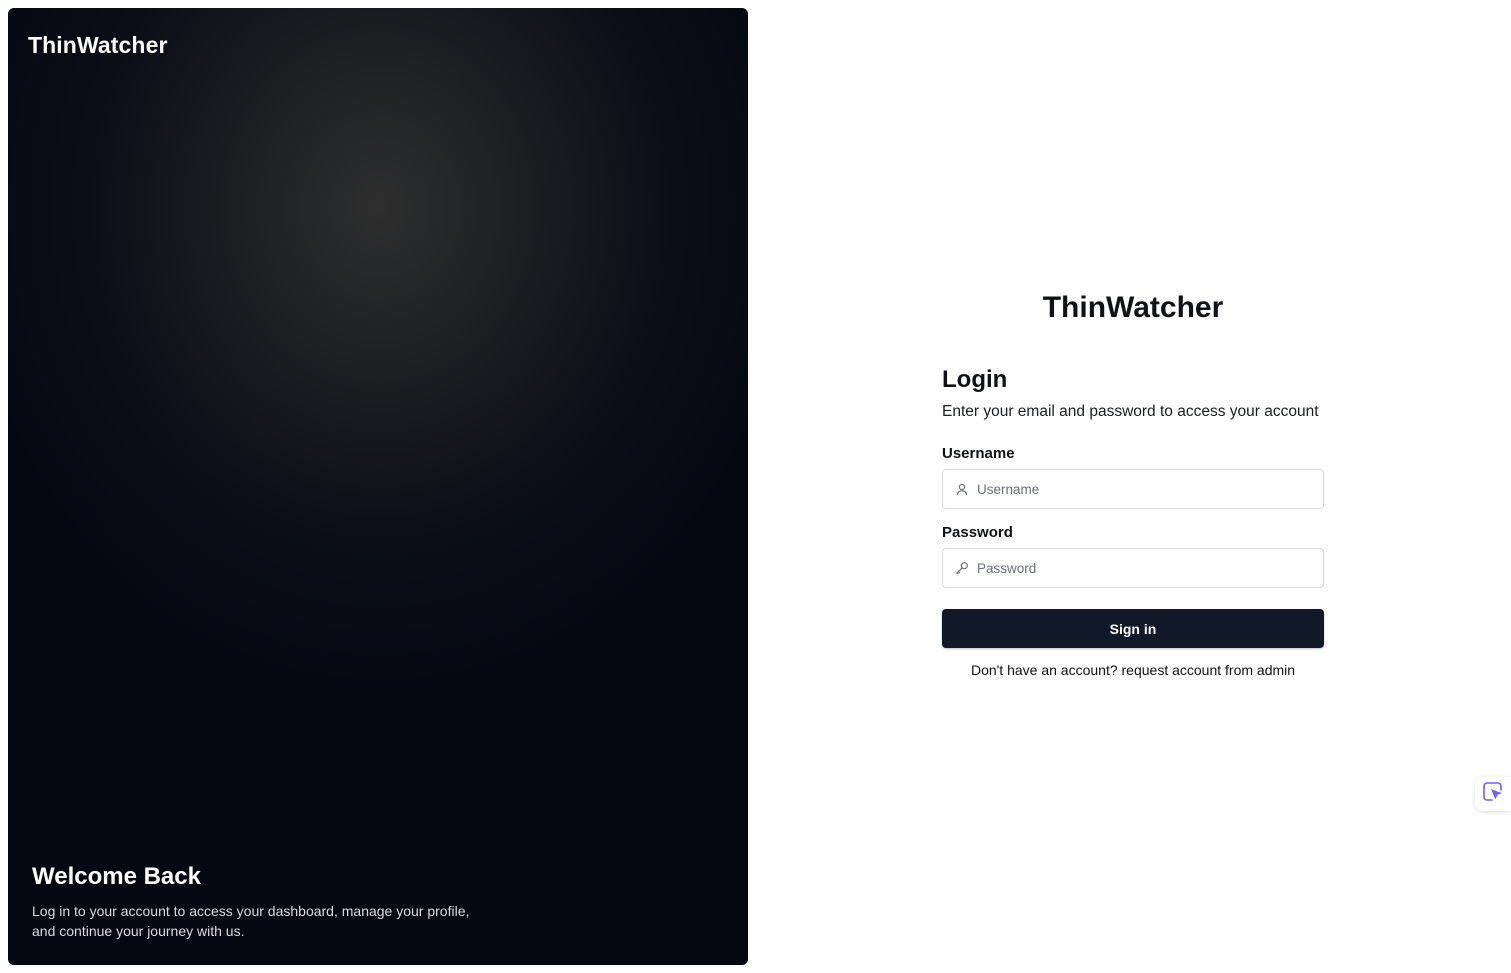 This screenshot has height=973, width=1511. I want to click on cursor-select-icon, so click(1493, 794).